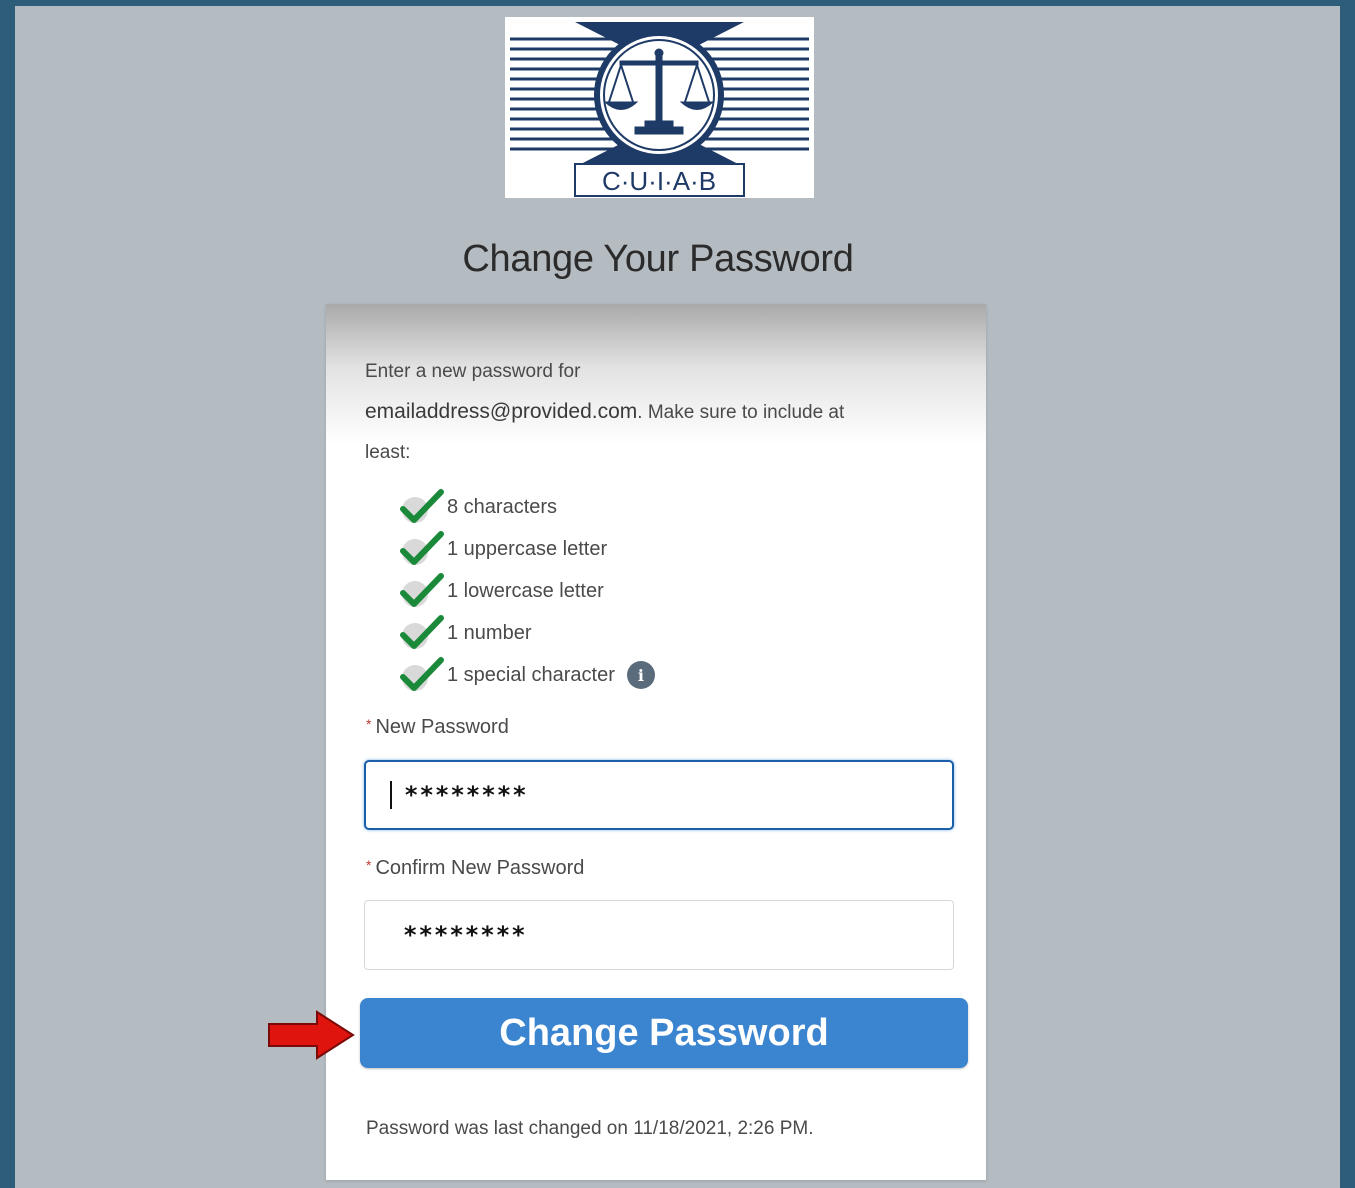 This screenshot has width=1355, height=1188. Describe the element at coordinates (465, 935) in the screenshot. I see `confirm-password-value: ********` at that location.